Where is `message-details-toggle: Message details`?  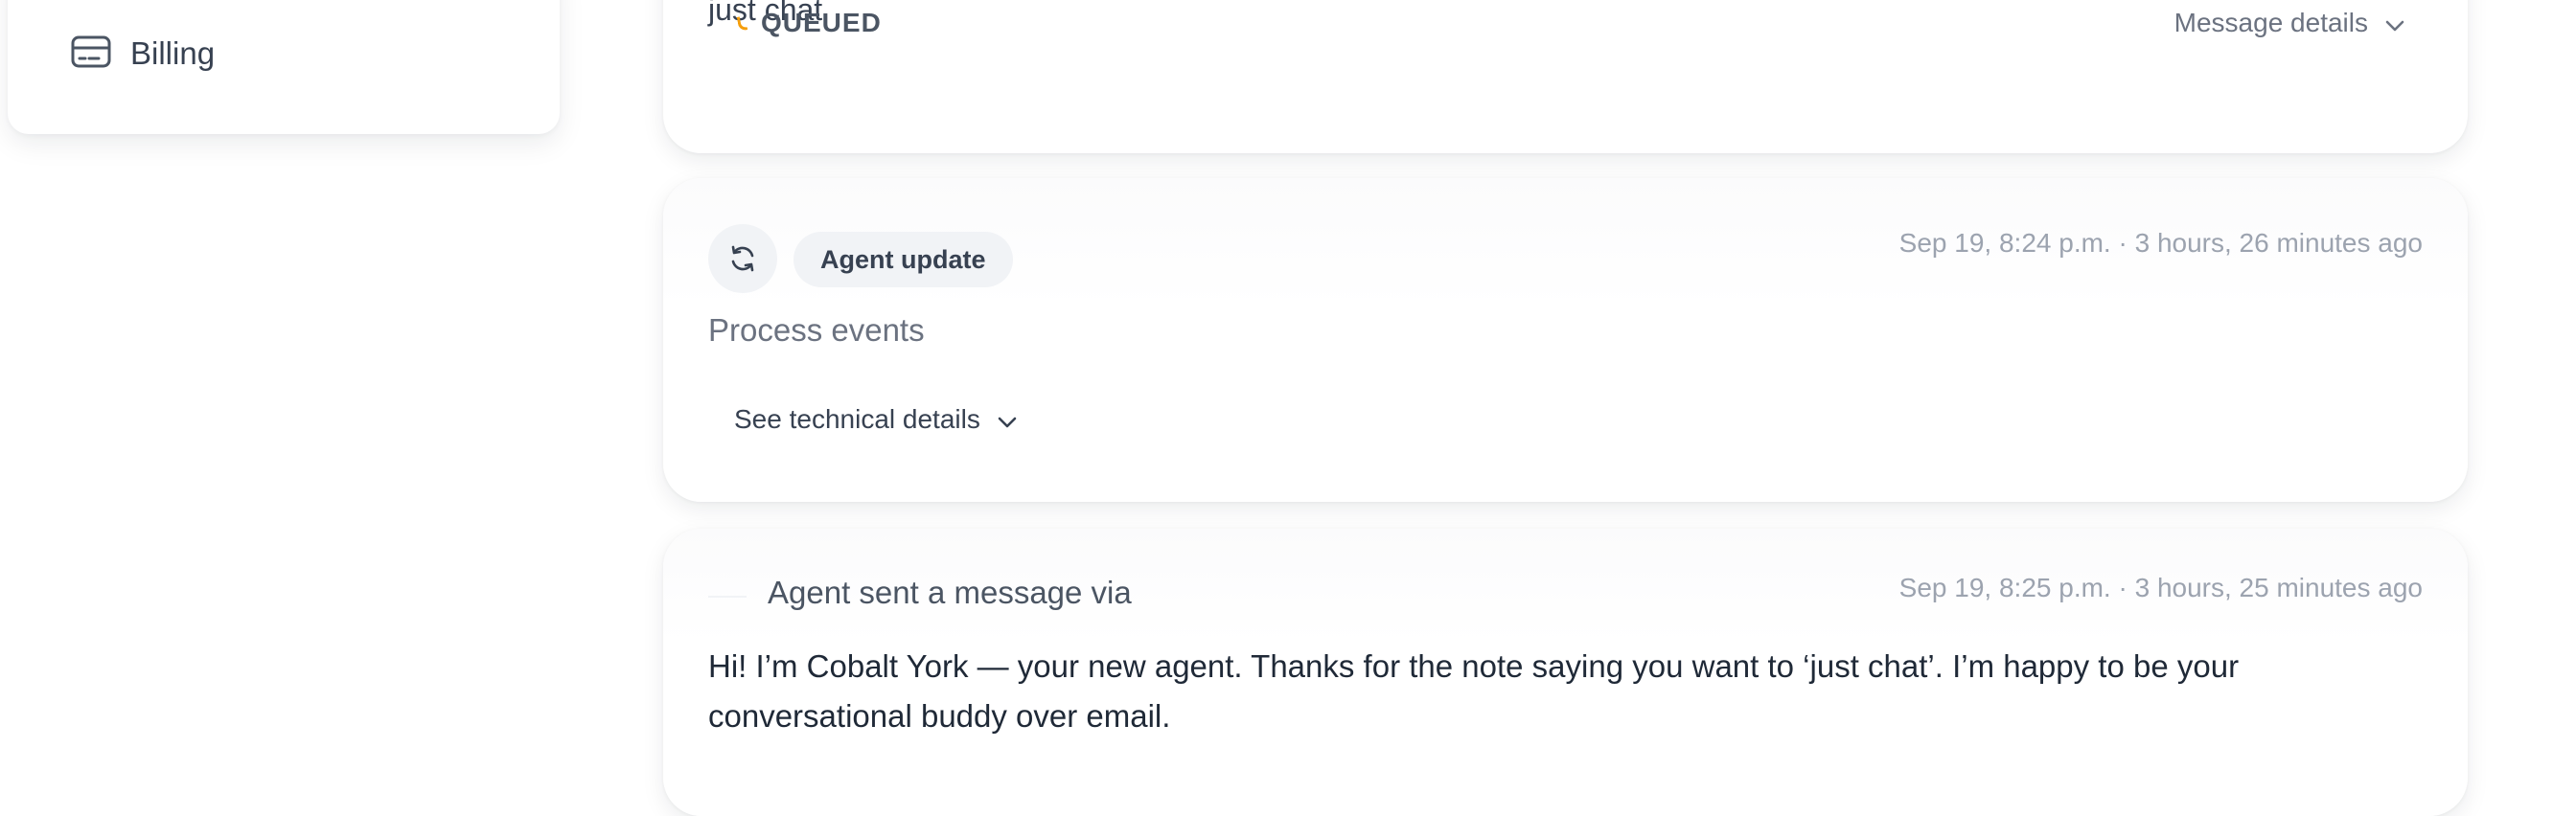
message-details-toggle: Message details is located at coordinates (2289, 23).